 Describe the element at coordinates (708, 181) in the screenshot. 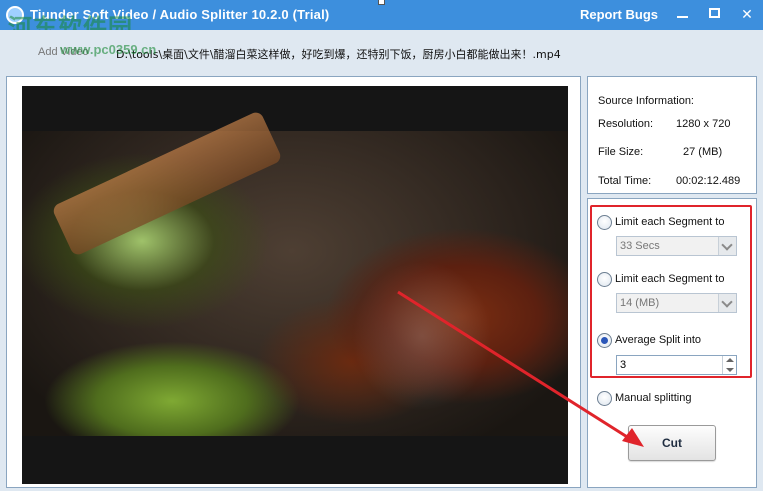

I see `total-time-value: 00:02:12.489` at that location.